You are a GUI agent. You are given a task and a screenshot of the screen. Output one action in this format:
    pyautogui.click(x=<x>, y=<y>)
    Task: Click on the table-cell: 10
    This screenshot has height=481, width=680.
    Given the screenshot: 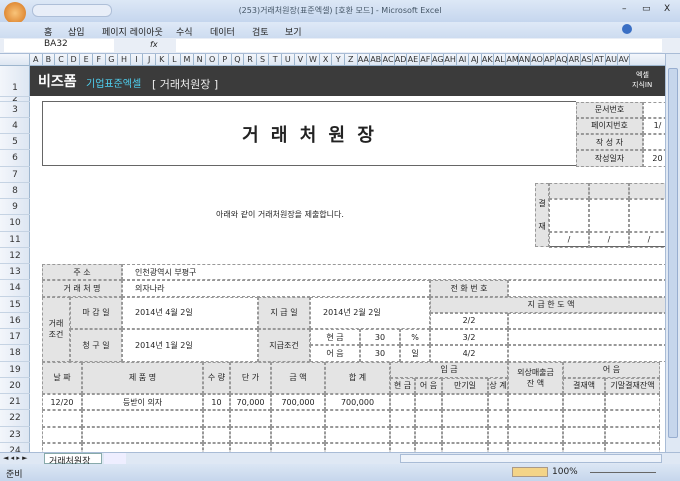 What is the action you would take?
    pyautogui.click(x=216, y=402)
    